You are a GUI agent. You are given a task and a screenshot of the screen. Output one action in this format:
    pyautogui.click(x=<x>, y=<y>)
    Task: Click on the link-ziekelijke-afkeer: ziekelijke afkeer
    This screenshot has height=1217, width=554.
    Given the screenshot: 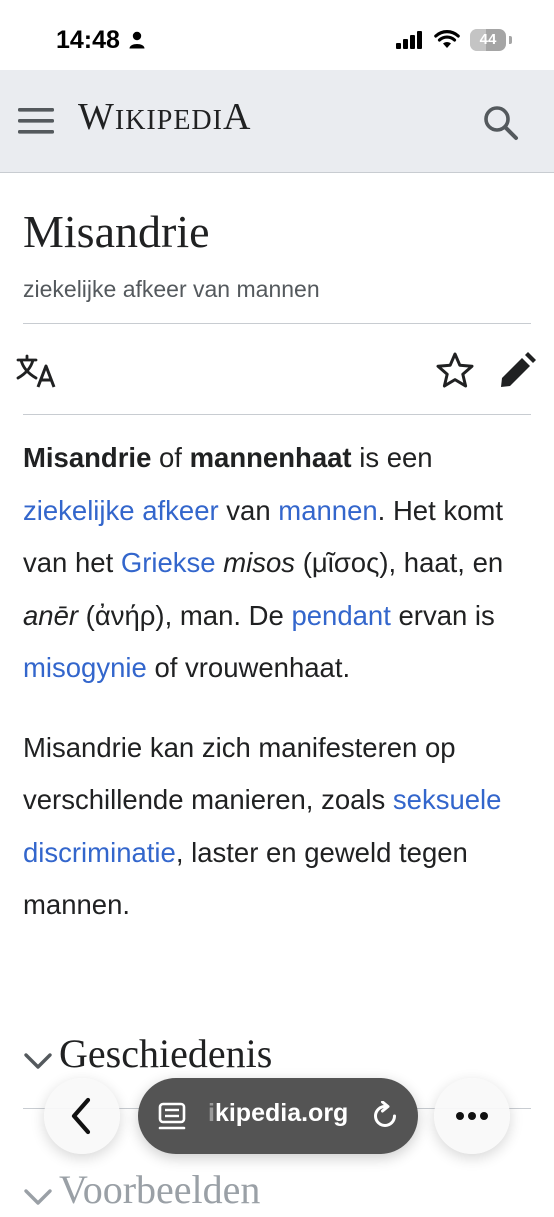 What is the action you would take?
    pyautogui.click(x=121, y=510)
    